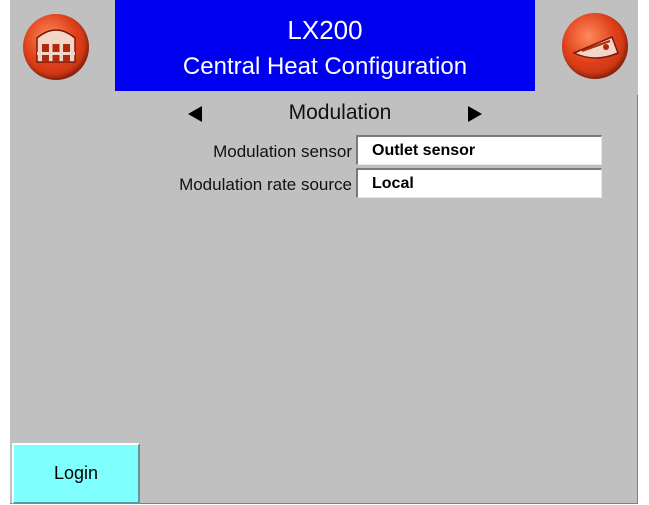 Image resolution: width=649 pixels, height=505 pixels. I want to click on modulation-sensor-field: Outlet sensor, so click(479, 150).